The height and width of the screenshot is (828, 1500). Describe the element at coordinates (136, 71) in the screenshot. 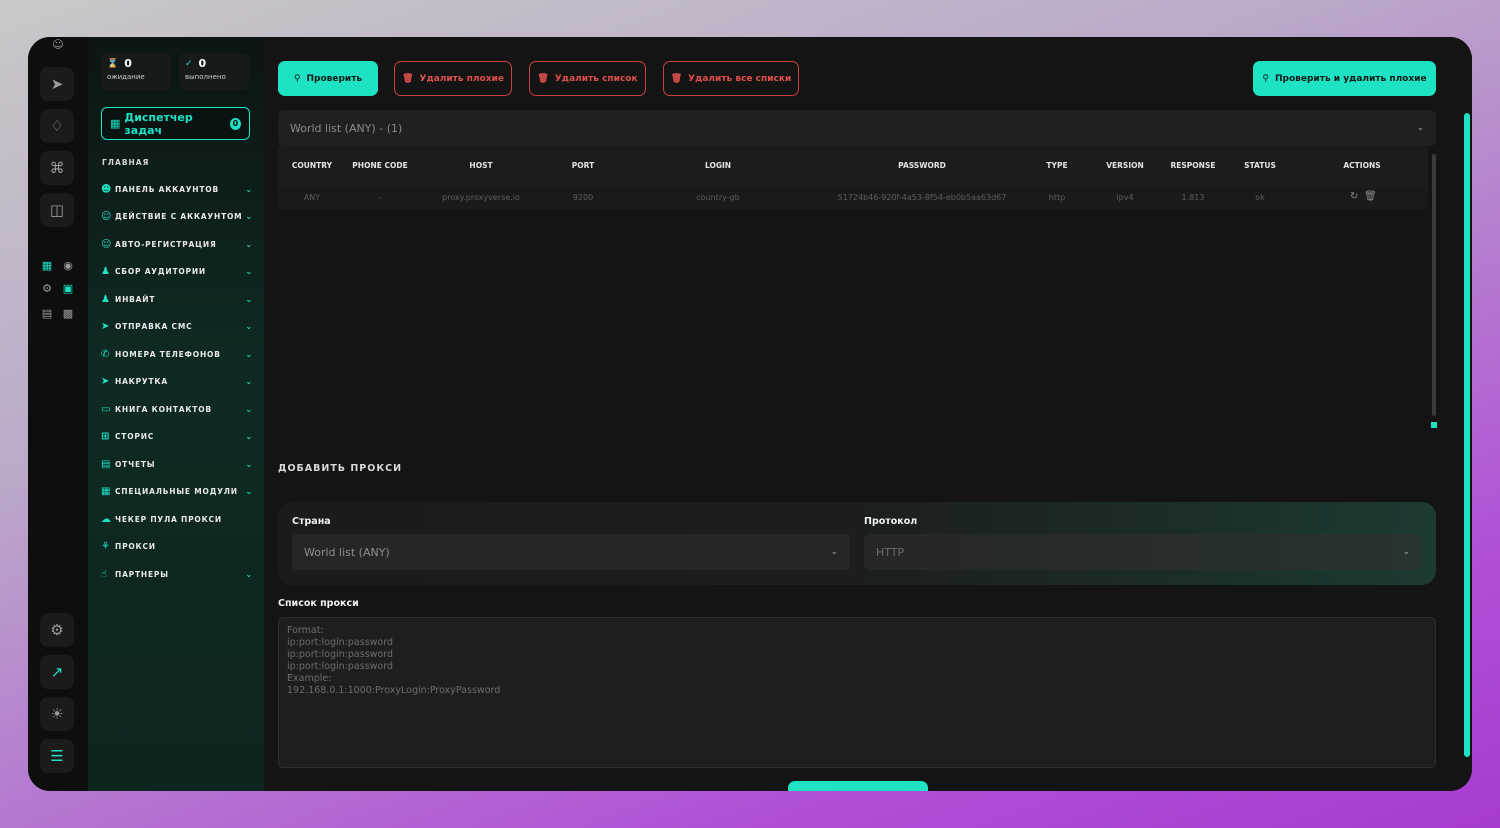

I see `waiting-counter: ⌛ 0 ожидание` at that location.